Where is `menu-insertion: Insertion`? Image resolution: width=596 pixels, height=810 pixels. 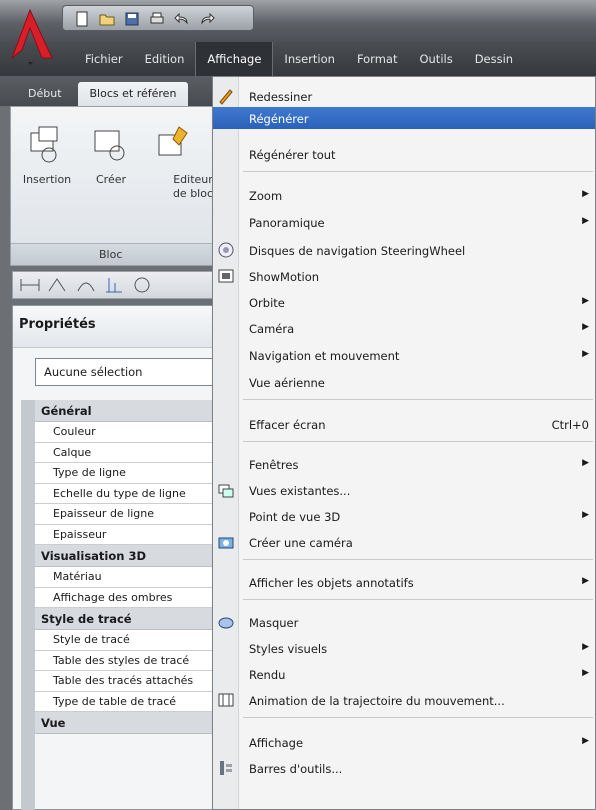 menu-insertion: Insertion is located at coordinates (309, 59).